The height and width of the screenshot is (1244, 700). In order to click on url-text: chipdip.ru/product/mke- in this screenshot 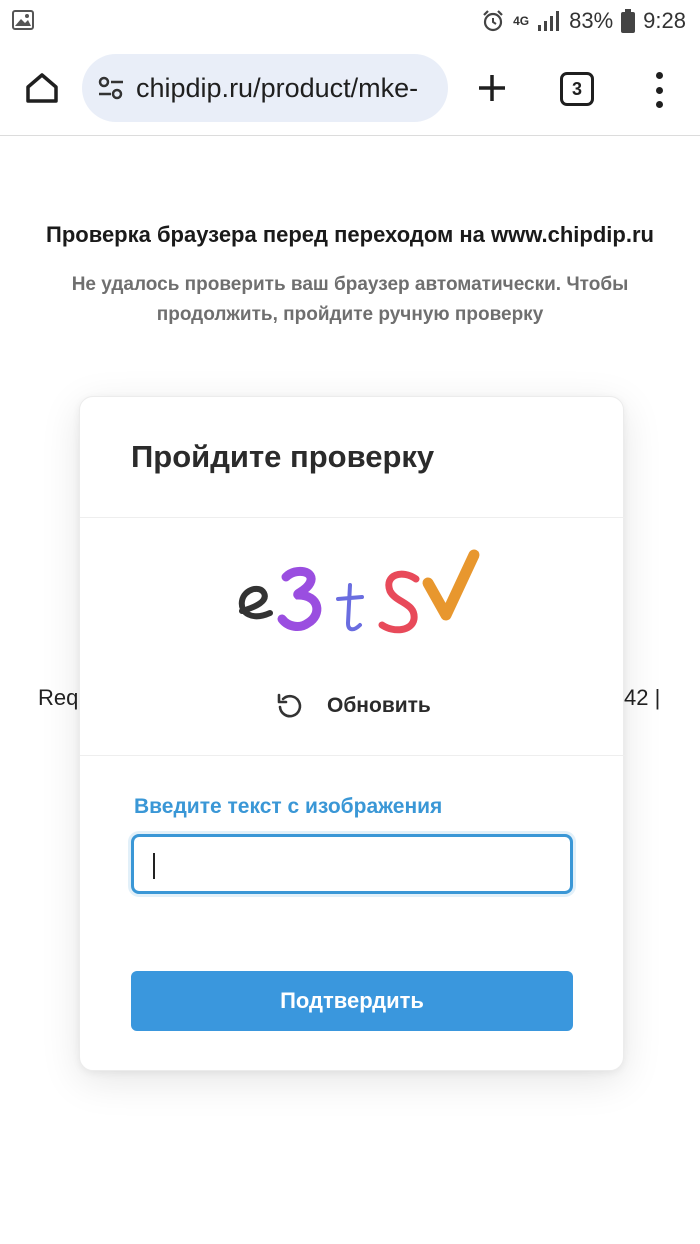, I will do `click(277, 87)`.